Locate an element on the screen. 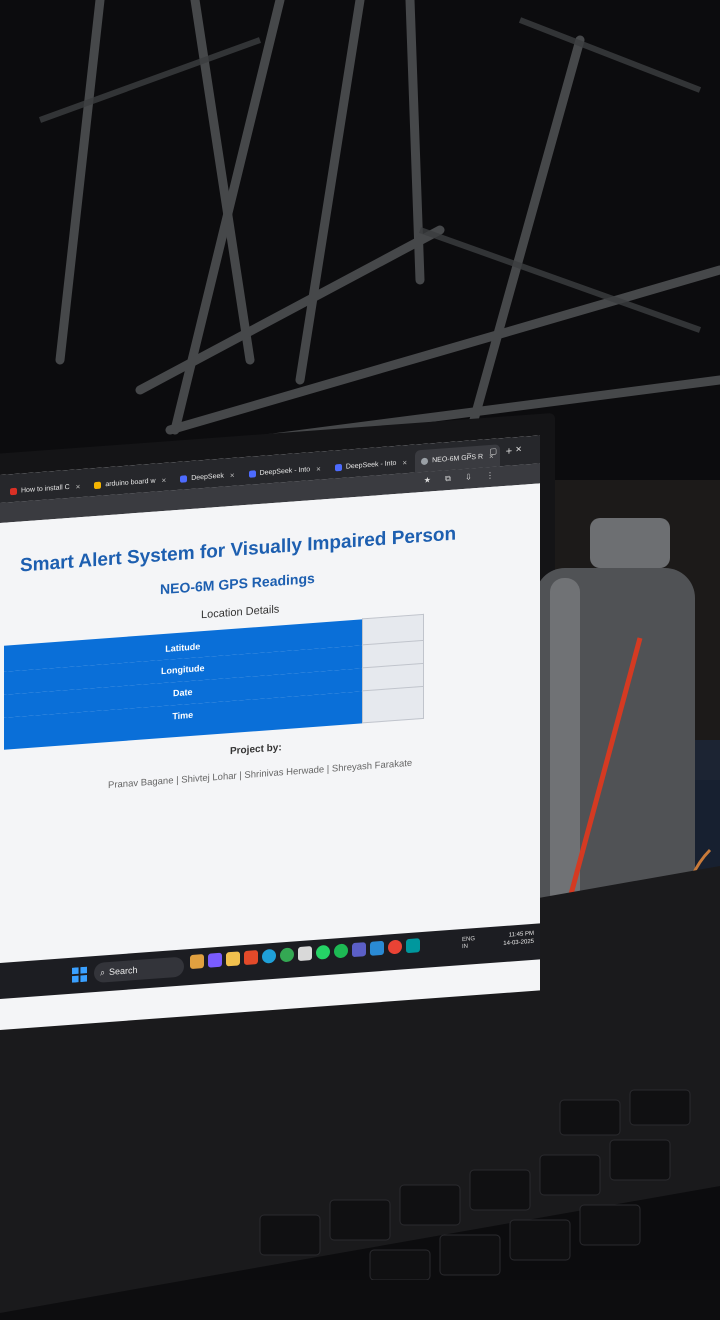  search-icon: ⌕ is located at coordinates (103, 972).